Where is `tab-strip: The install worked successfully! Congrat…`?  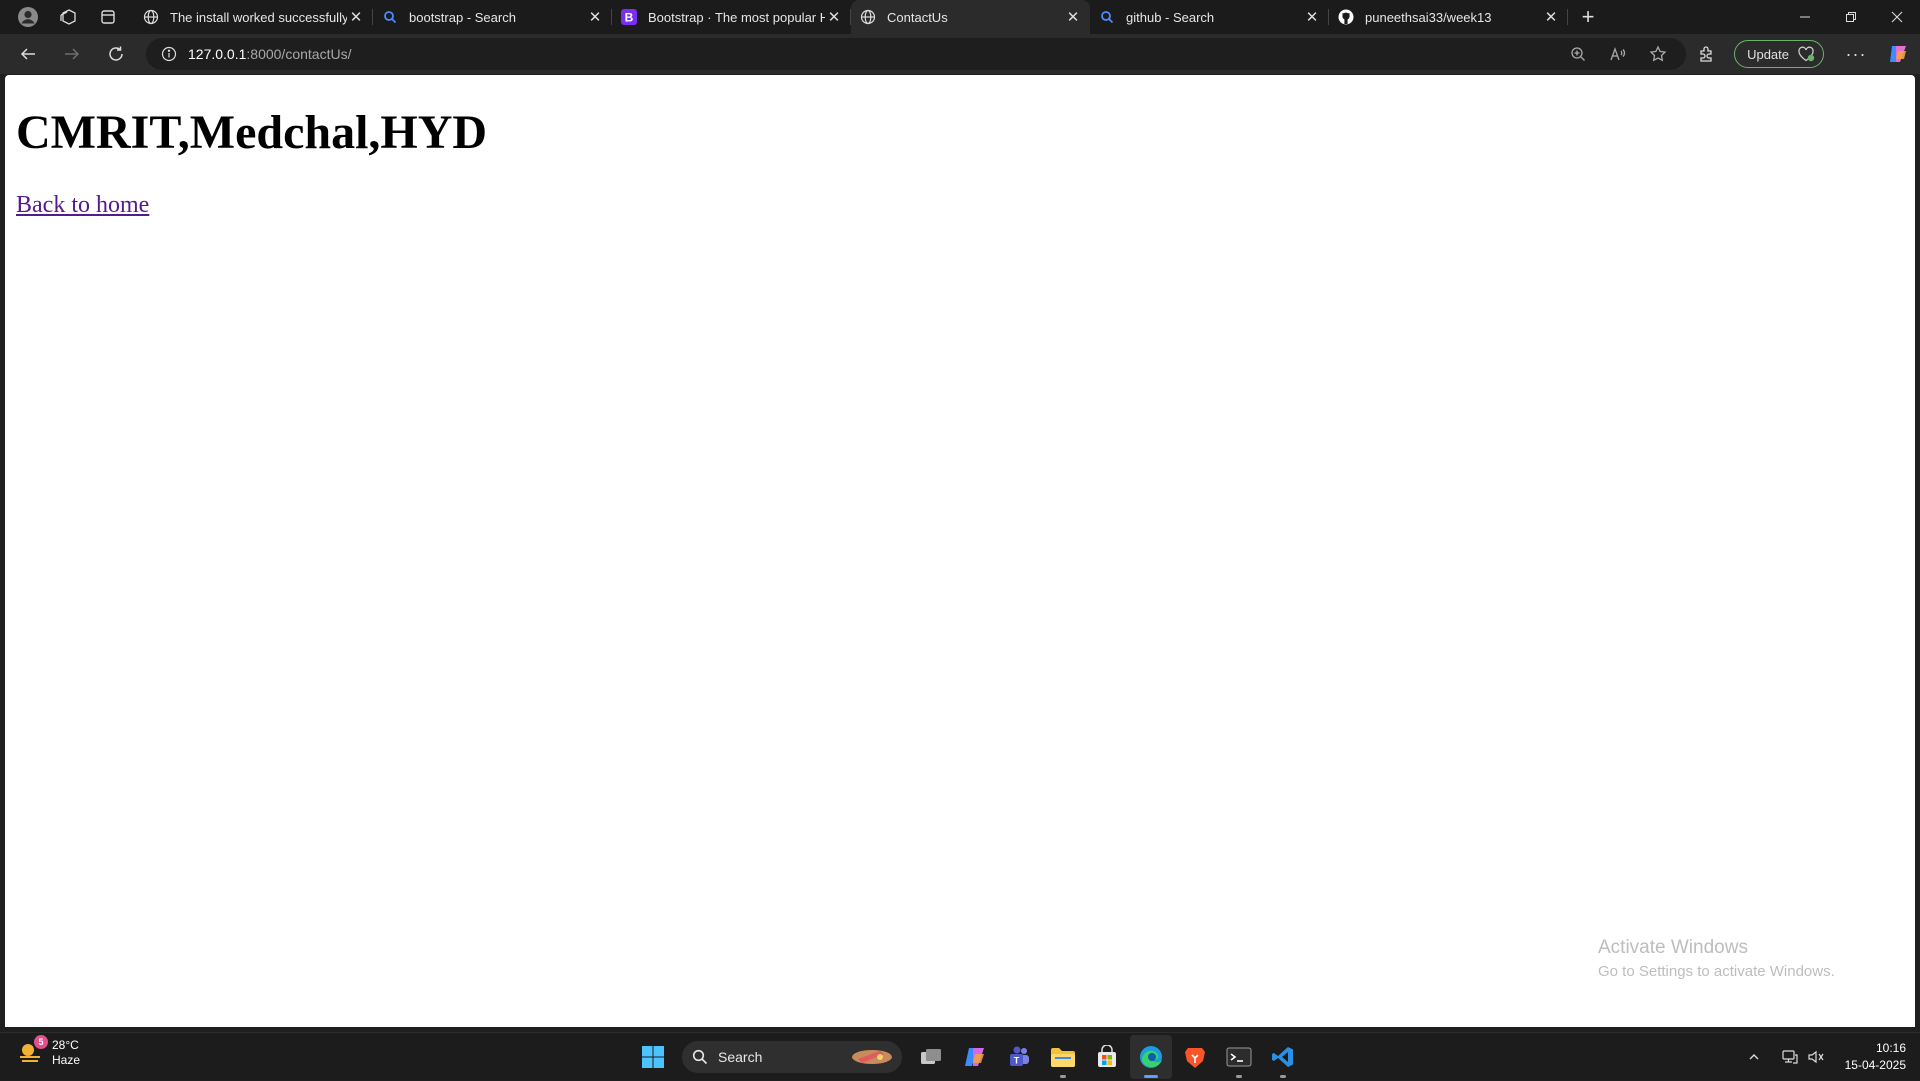 tab-strip: The install worked successfully! Congrat… is located at coordinates (960, 17).